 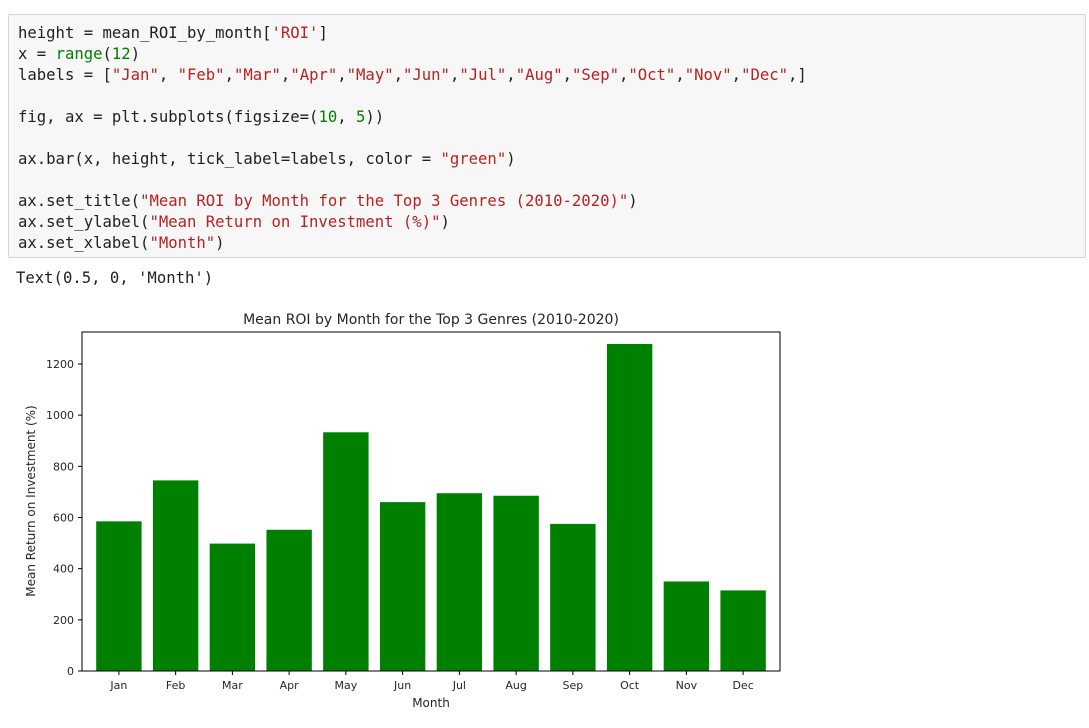 I want to click on x-tick-label: Oct, so click(x=630, y=685).